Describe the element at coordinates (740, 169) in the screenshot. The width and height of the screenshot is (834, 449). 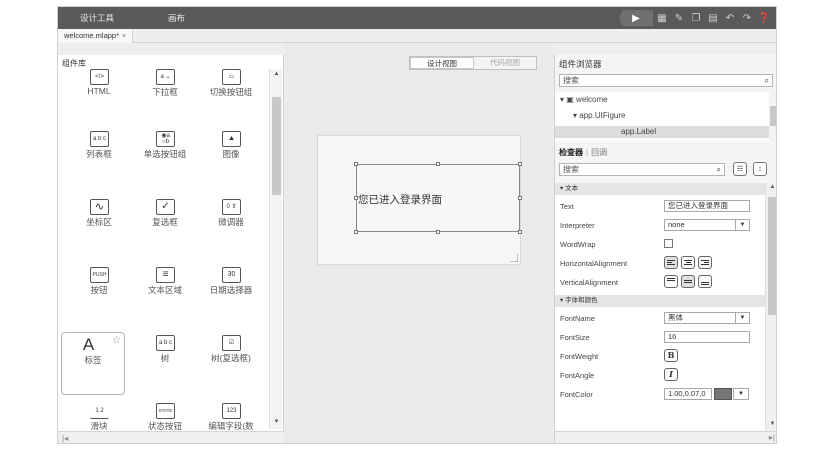
I see `group-view-icon: ☷` at that location.